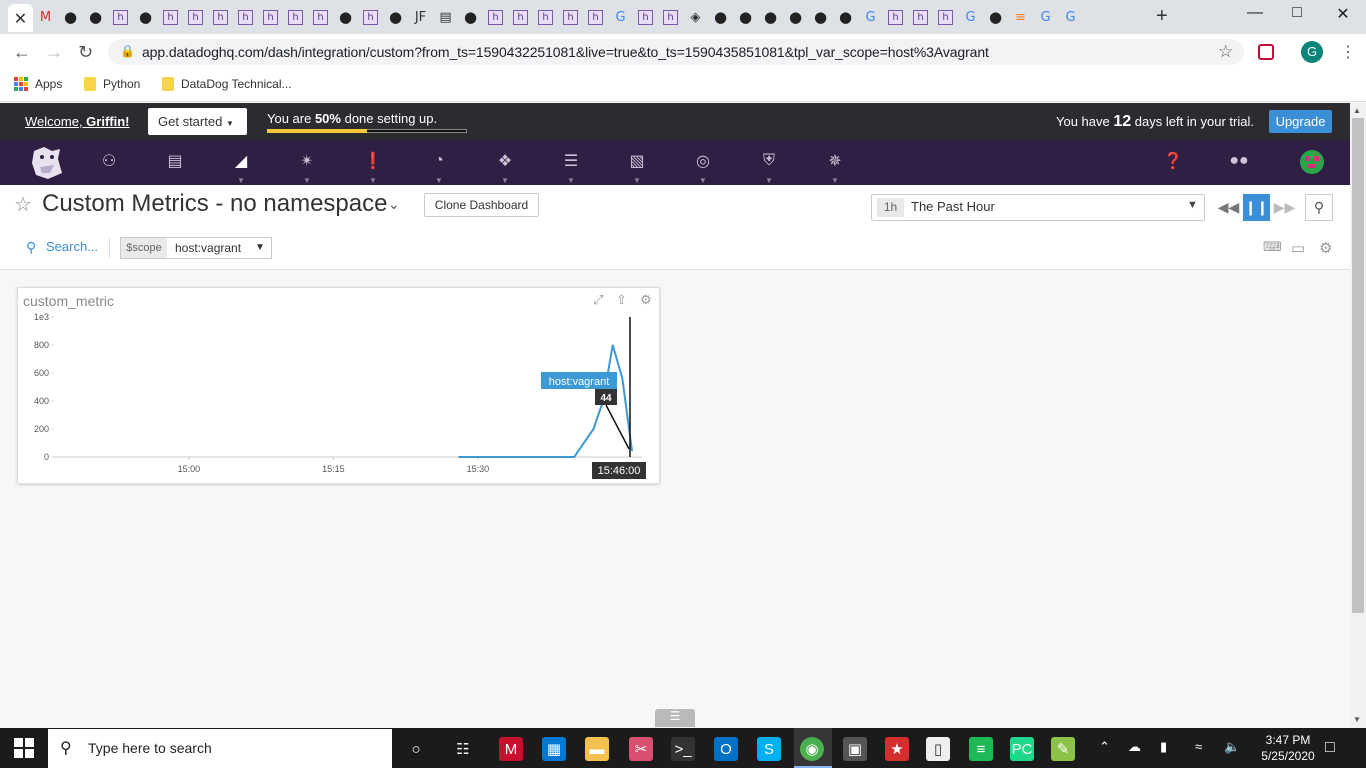 The width and height of the screenshot is (1366, 768). Describe the element at coordinates (1022, 749) in the screenshot. I see `pycharm-icon: PC` at that location.